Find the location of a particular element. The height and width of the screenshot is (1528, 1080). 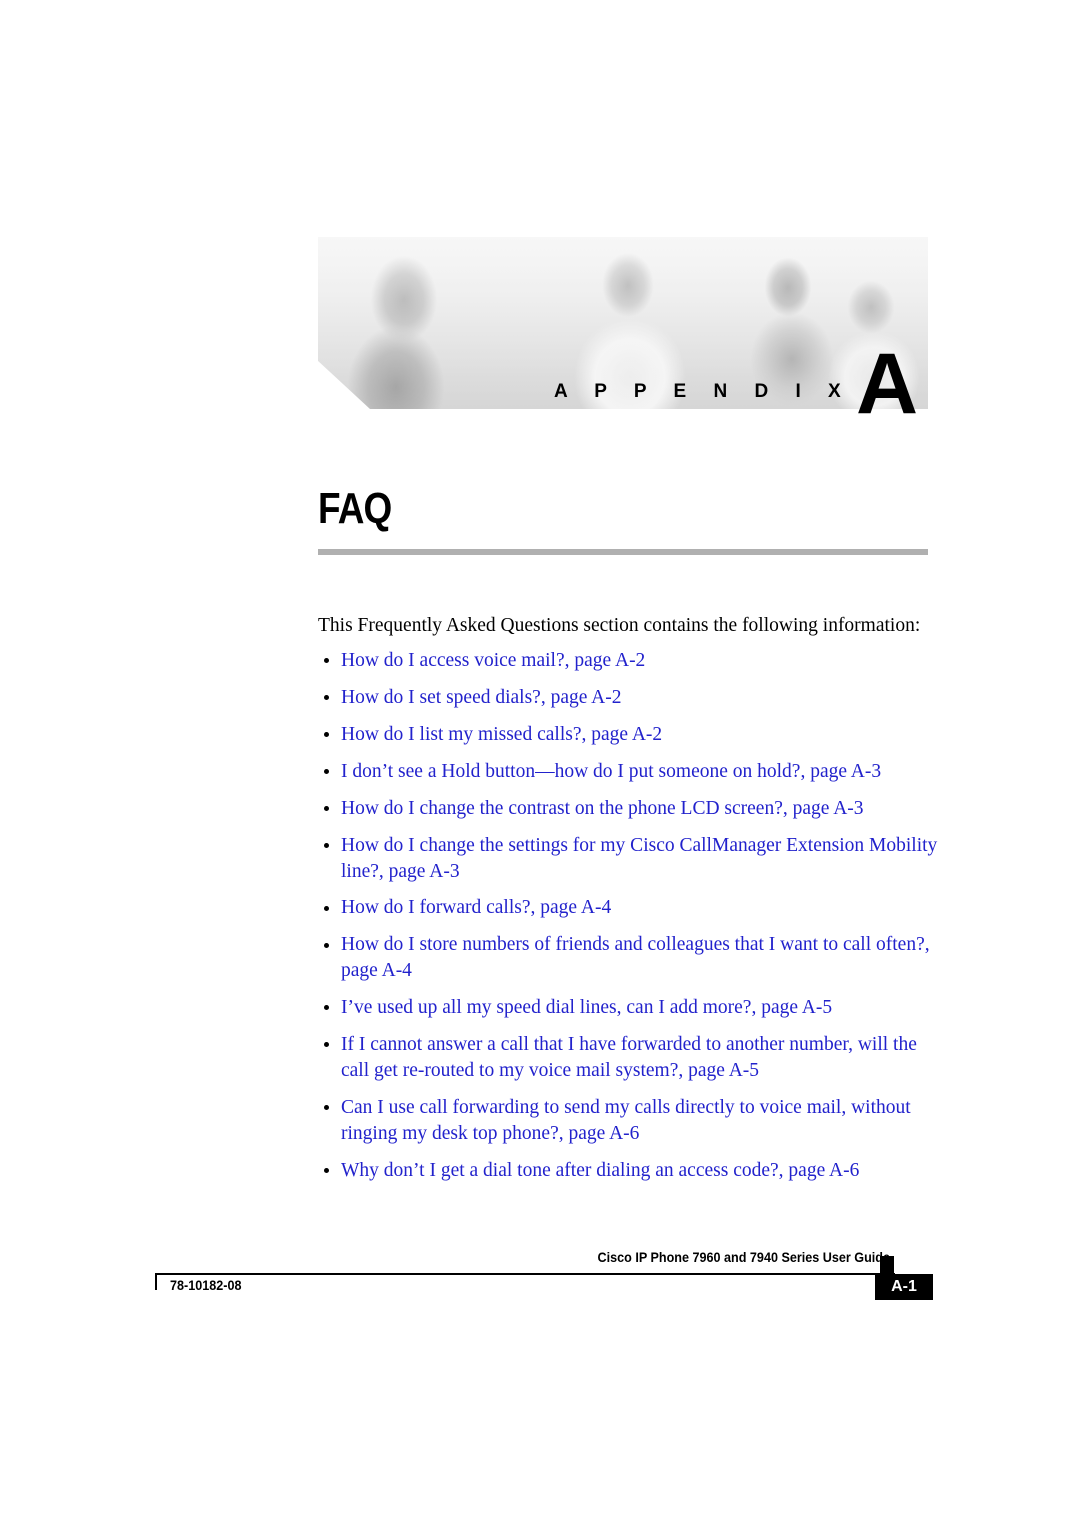

list-item: How do I access voice mail?, page A-2 is located at coordinates (628, 661).